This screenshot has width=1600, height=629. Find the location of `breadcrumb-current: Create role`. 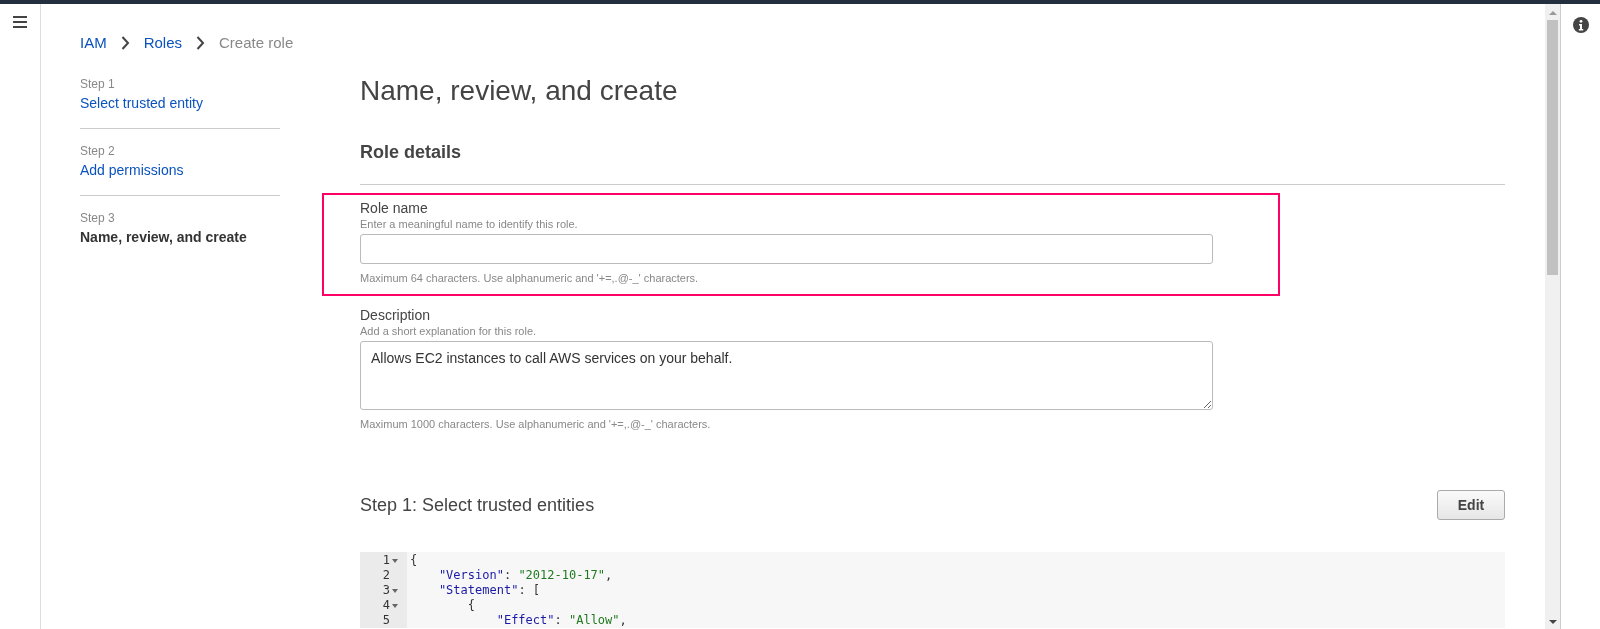

breadcrumb-current: Create role is located at coordinates (256, 42).